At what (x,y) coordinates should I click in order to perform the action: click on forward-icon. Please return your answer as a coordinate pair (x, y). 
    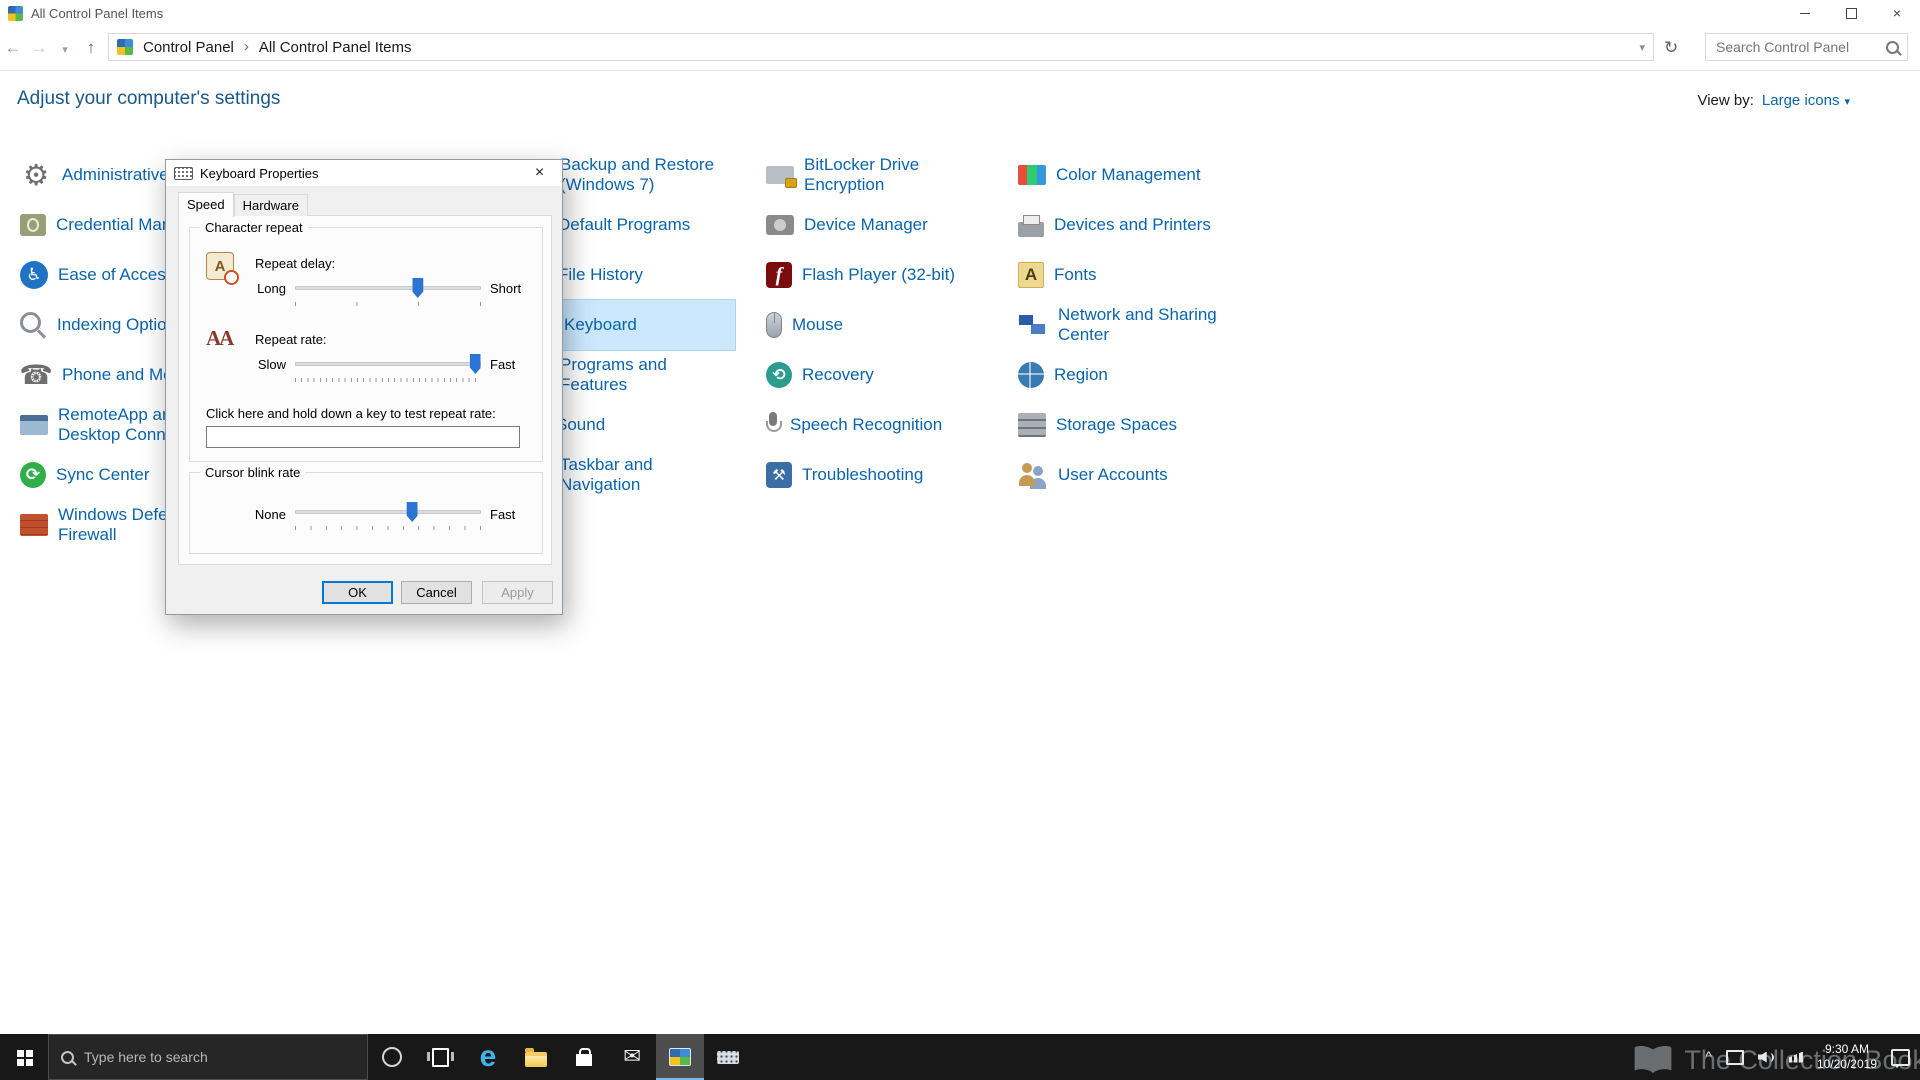
    Looking at the image, I should click on (39, 48).